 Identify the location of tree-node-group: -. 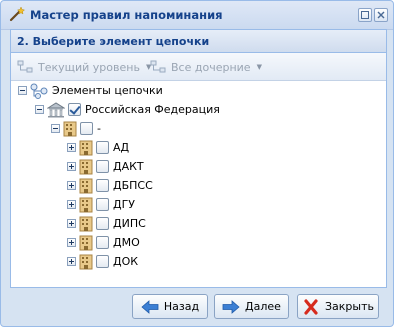
(76, 128).